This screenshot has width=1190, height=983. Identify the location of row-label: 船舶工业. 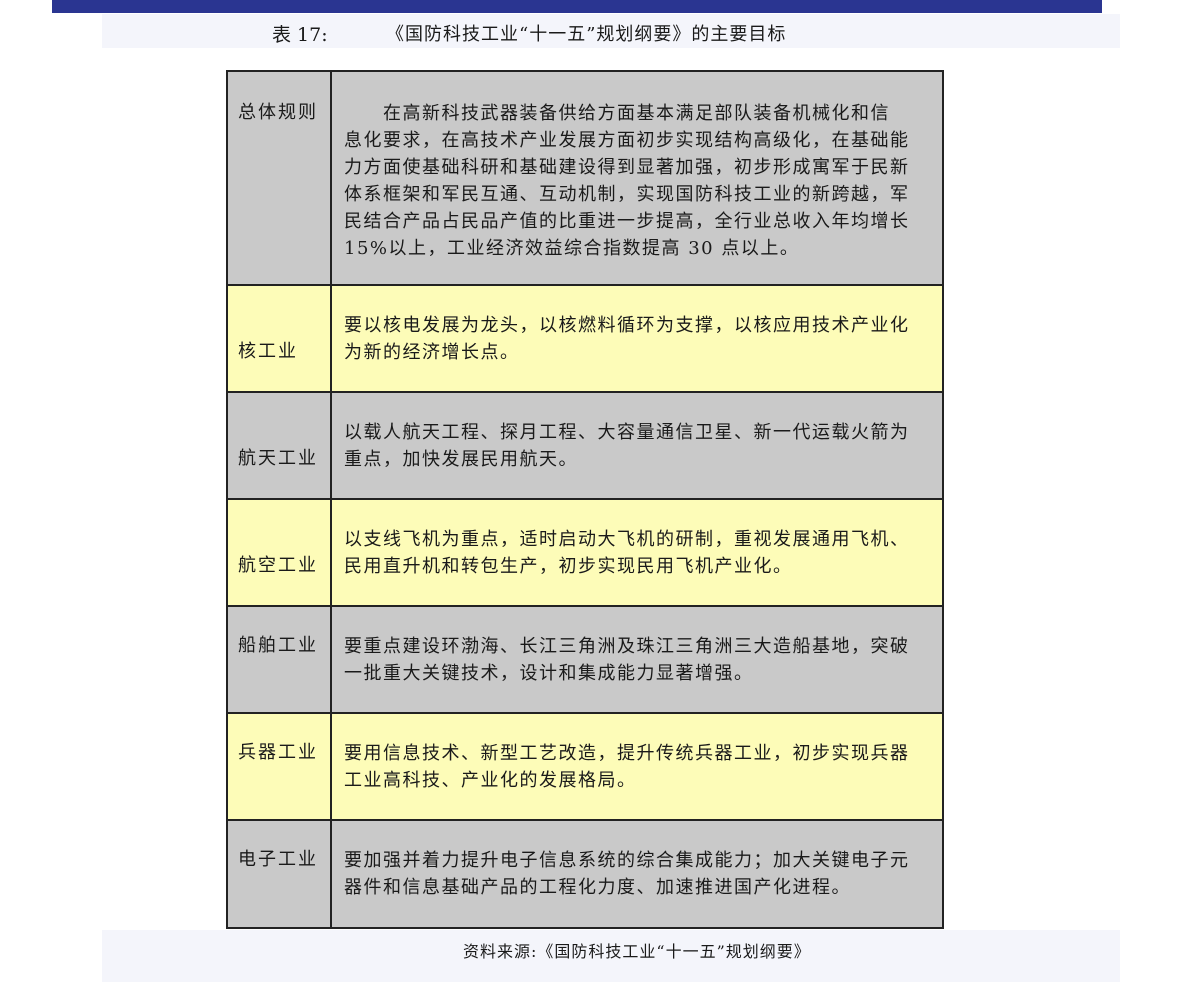
(280, 659).